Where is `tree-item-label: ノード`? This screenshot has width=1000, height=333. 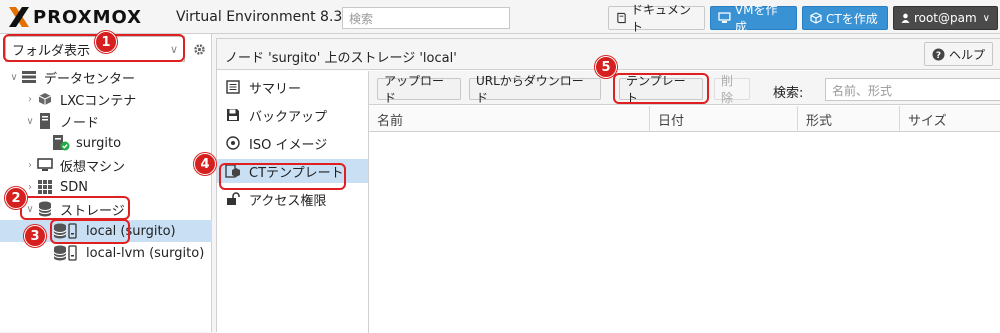 tree-item-label: ノード is located at coordinates (80, 123).